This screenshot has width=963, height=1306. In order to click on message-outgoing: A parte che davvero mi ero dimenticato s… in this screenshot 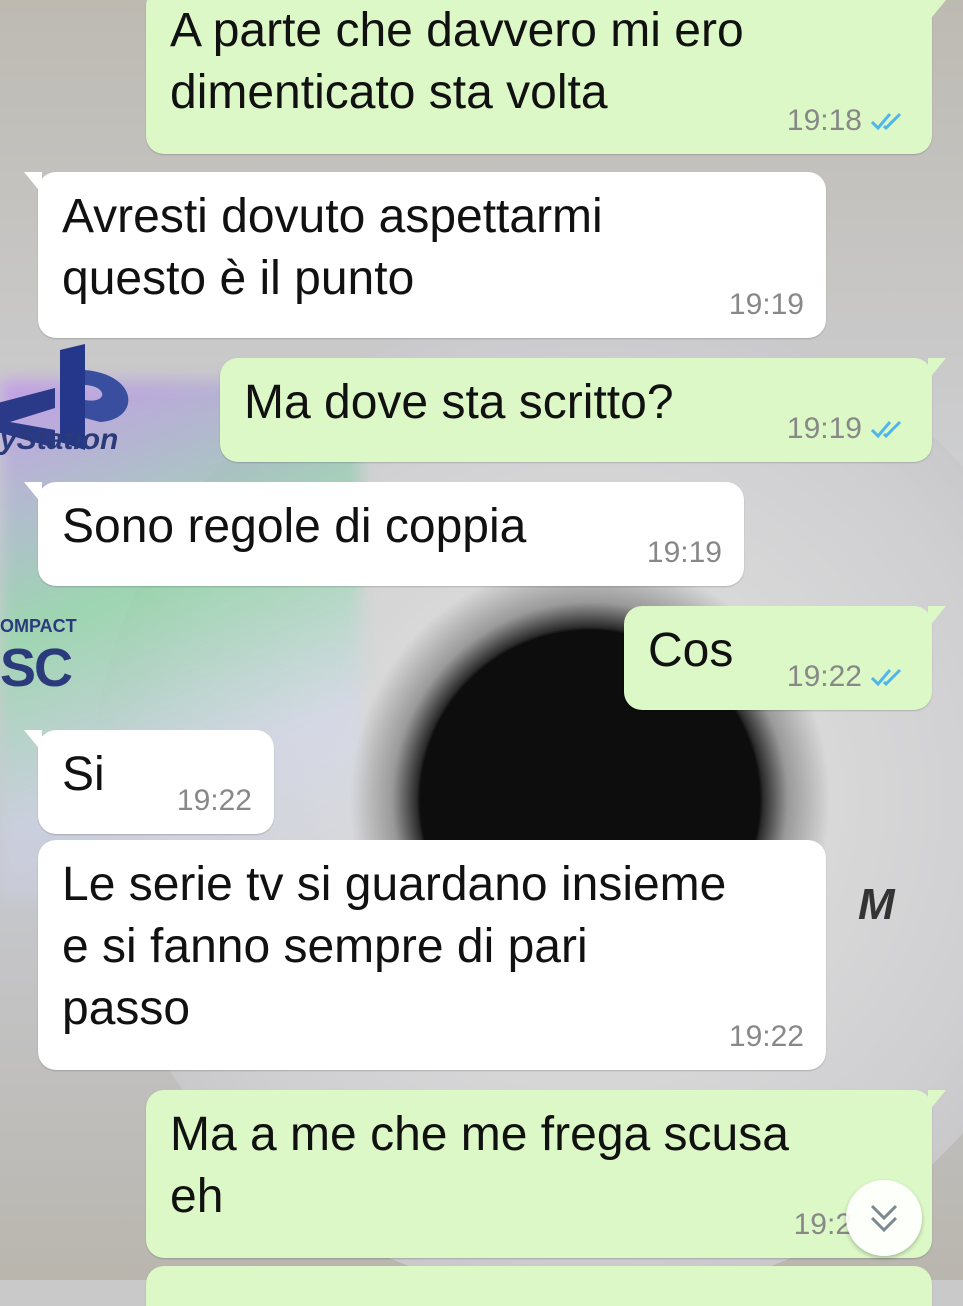, I will do `click(546, 77)`.